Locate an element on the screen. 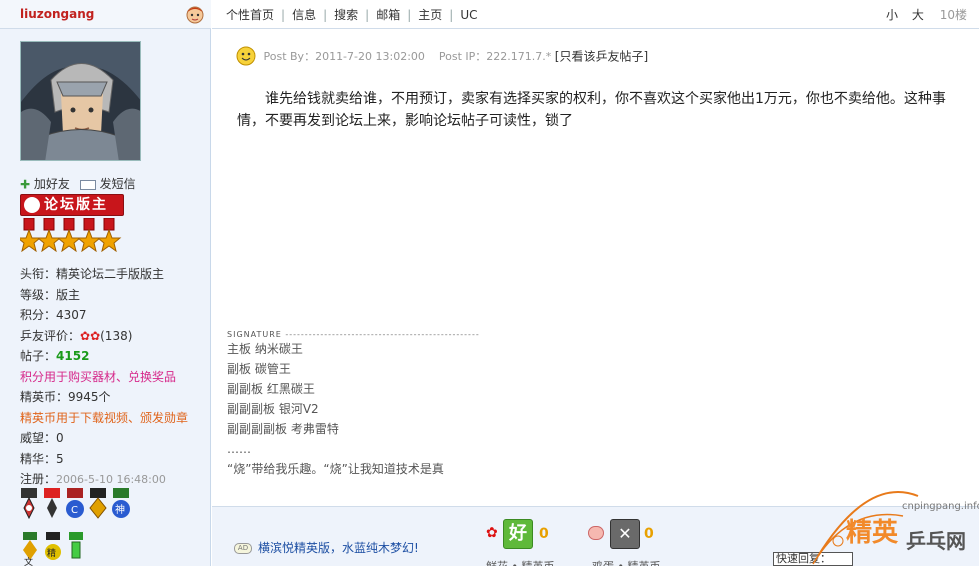  info-row-rating: 乒友评价：✿✿(138) is located at coordinates (76, 335).